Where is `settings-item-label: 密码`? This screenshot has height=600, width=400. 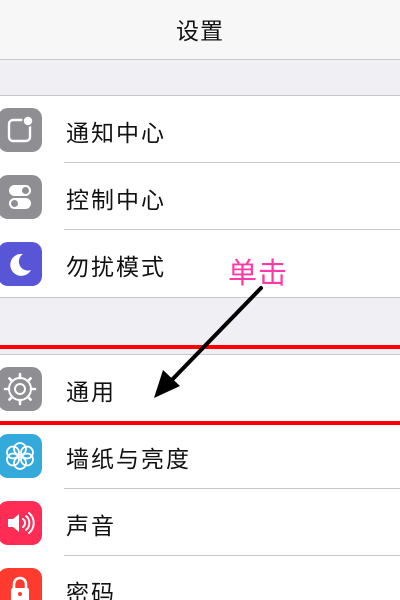
settings-item-label: 密码 is located at coordinates (91, 590).